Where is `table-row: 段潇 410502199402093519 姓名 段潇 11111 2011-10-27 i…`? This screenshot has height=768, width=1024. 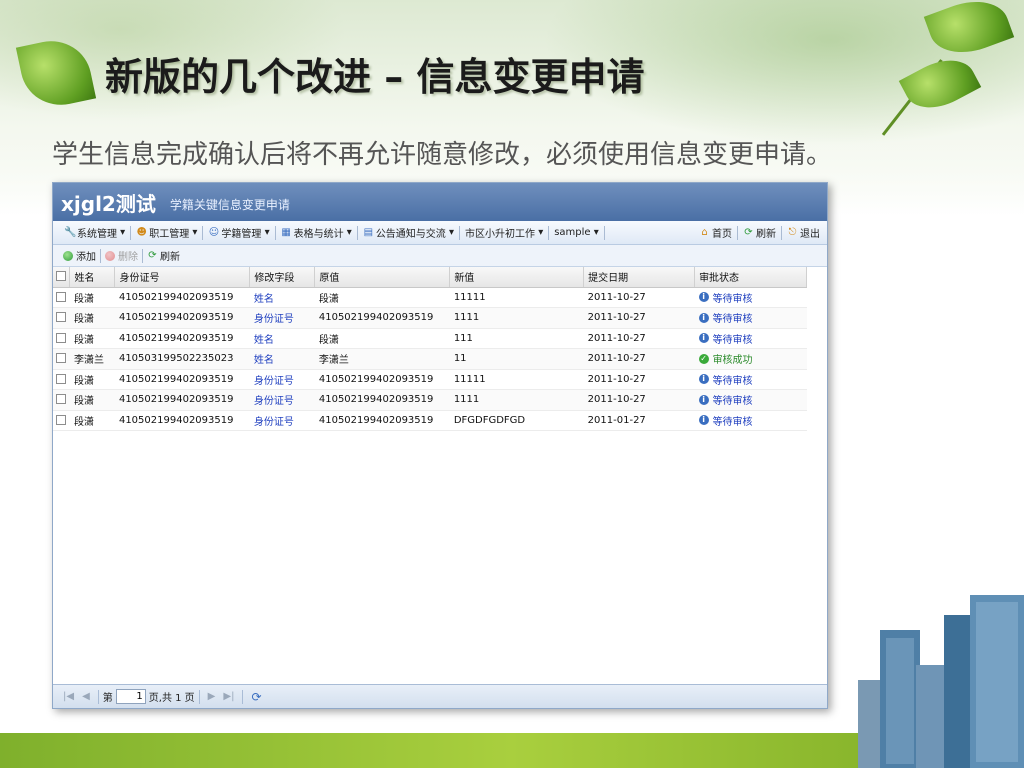 table-row: 段潇 410502199402093519 姓名 段潇 11111 2011-10-27 i… is located at coordinates (430, 297).